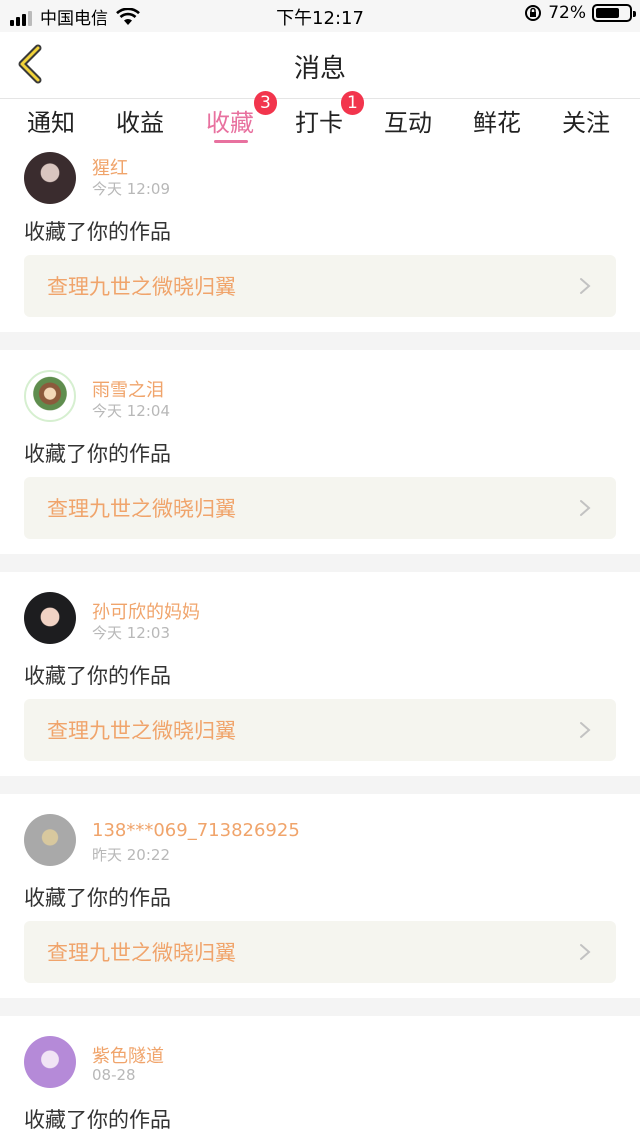  Describe the element at coordinates (319, 120) in the screenshot. I see `tab-checkin: 打卡` at that location.